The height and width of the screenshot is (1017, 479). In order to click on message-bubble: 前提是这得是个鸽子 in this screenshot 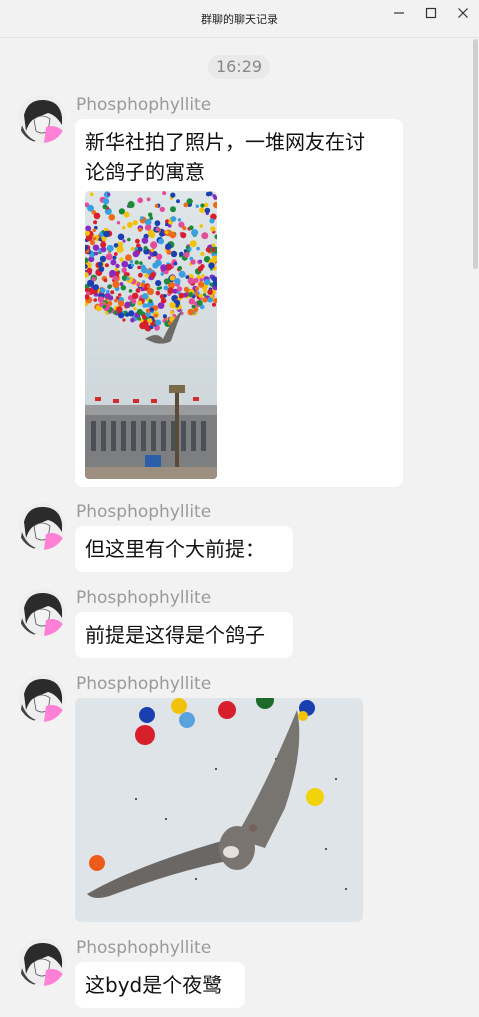, I will do `click(184, 635)`.